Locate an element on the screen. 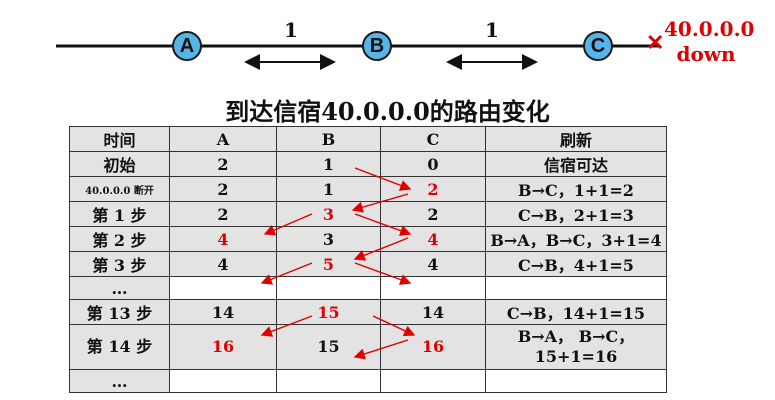 The image size is (775, 400). time-cell: 40.0.0.0 断开 is located at coordinates (119, 189).